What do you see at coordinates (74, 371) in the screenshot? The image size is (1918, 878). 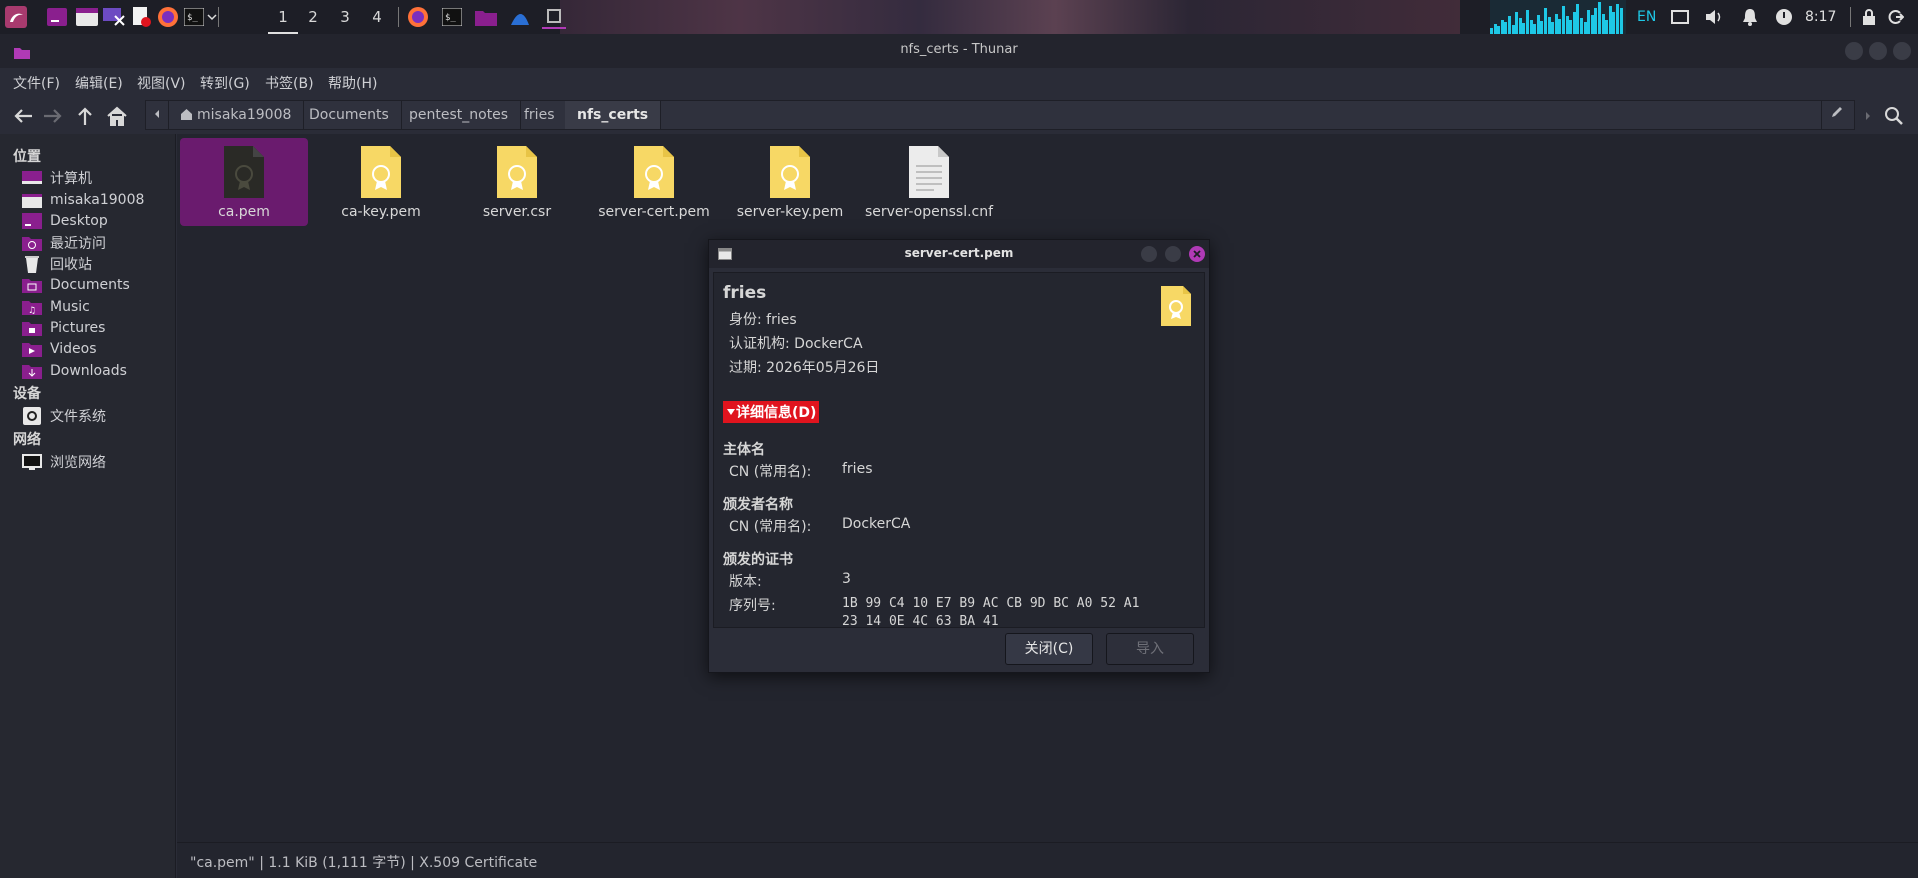 I see `sidebar-item-downloads: Downloads` at bounding box center [74, 371].